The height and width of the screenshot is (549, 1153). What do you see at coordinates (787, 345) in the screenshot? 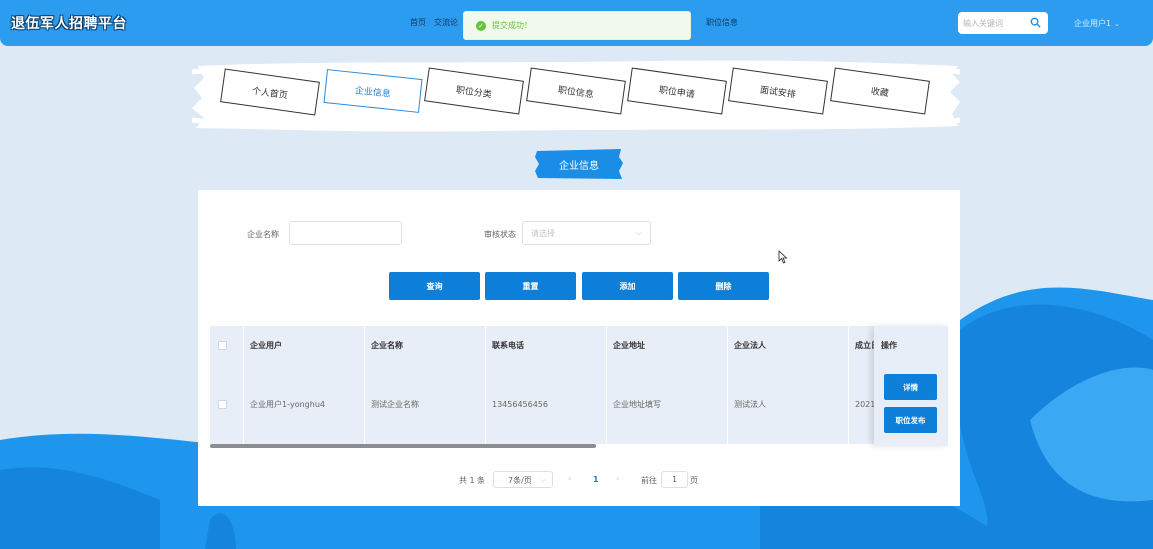
I see `header-legal-person: 企业法人` at bounding box center [787, 345].